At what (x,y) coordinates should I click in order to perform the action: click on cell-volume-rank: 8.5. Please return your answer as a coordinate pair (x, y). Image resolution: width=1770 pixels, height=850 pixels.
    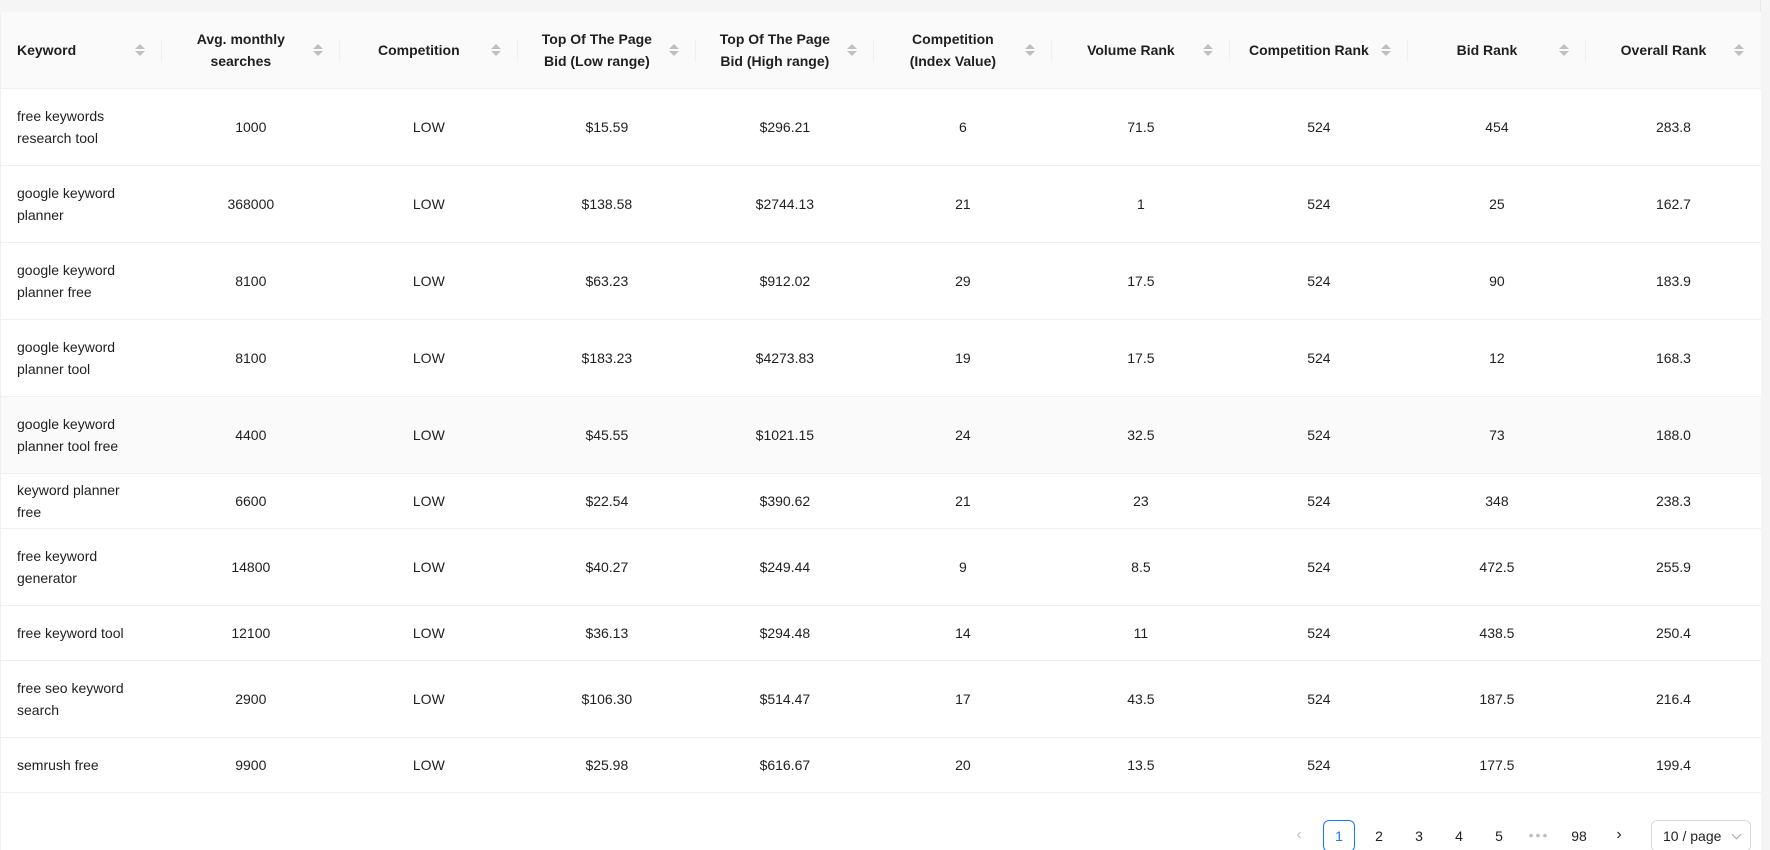
    Looking at the image, I should click on (1140, 567).